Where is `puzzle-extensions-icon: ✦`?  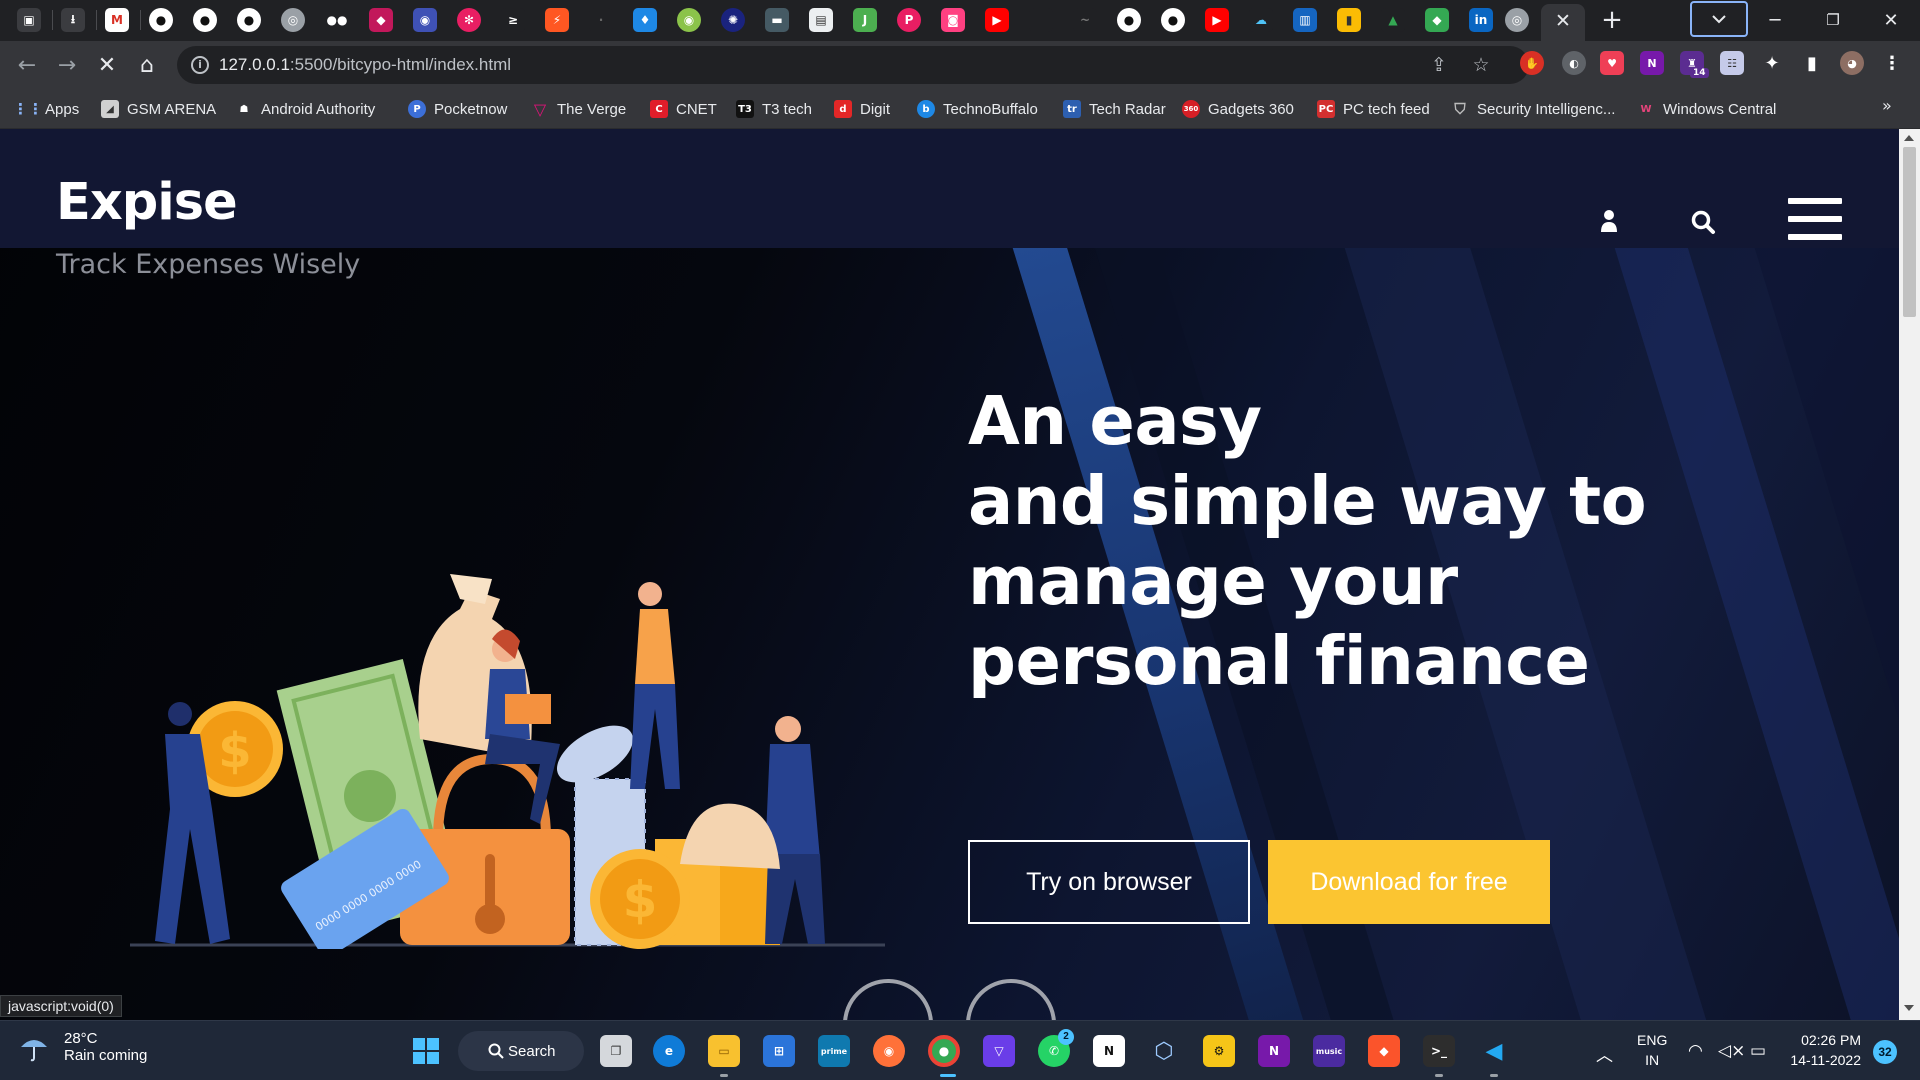 puzzle-extensions-icon: ✦ is located at coordinates (1772, 63).